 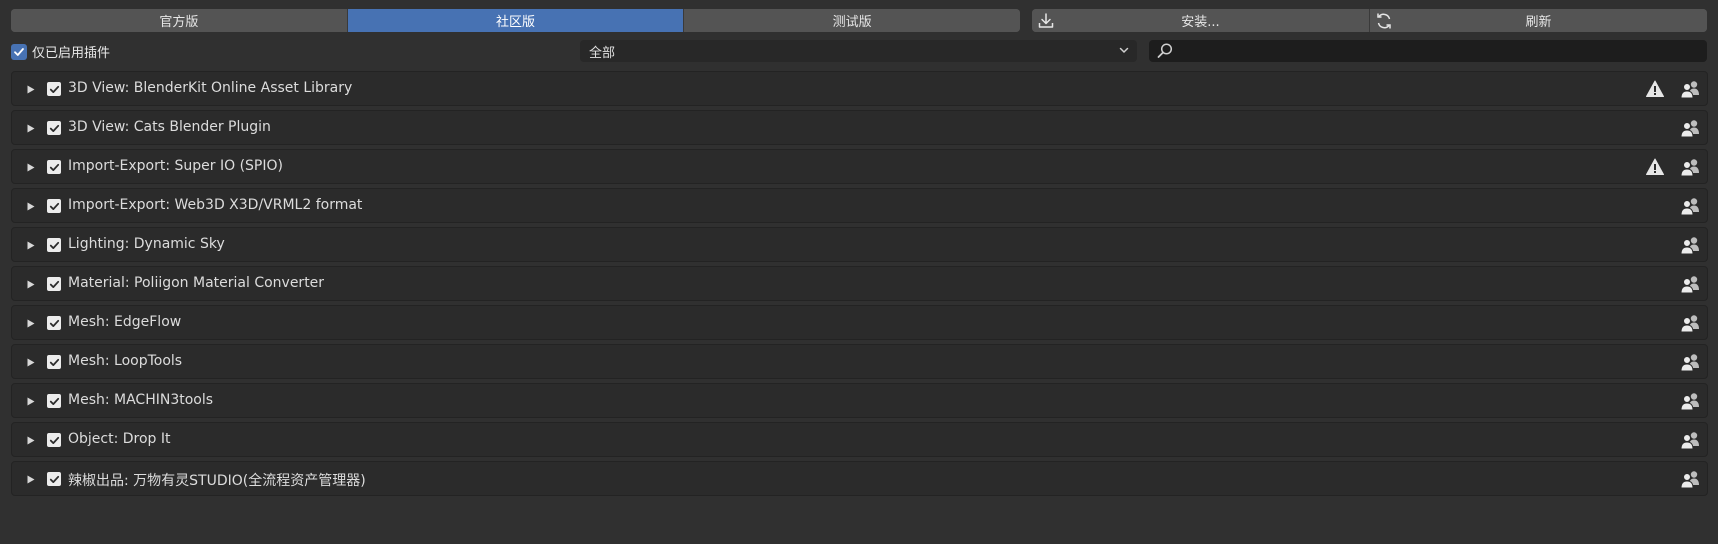 What do you see at coordinates (859, 205) in the screenshot?
I see `addon-row: Import-Export: Web3D X3D/VRML2 format` at bounding box center [859, 205].